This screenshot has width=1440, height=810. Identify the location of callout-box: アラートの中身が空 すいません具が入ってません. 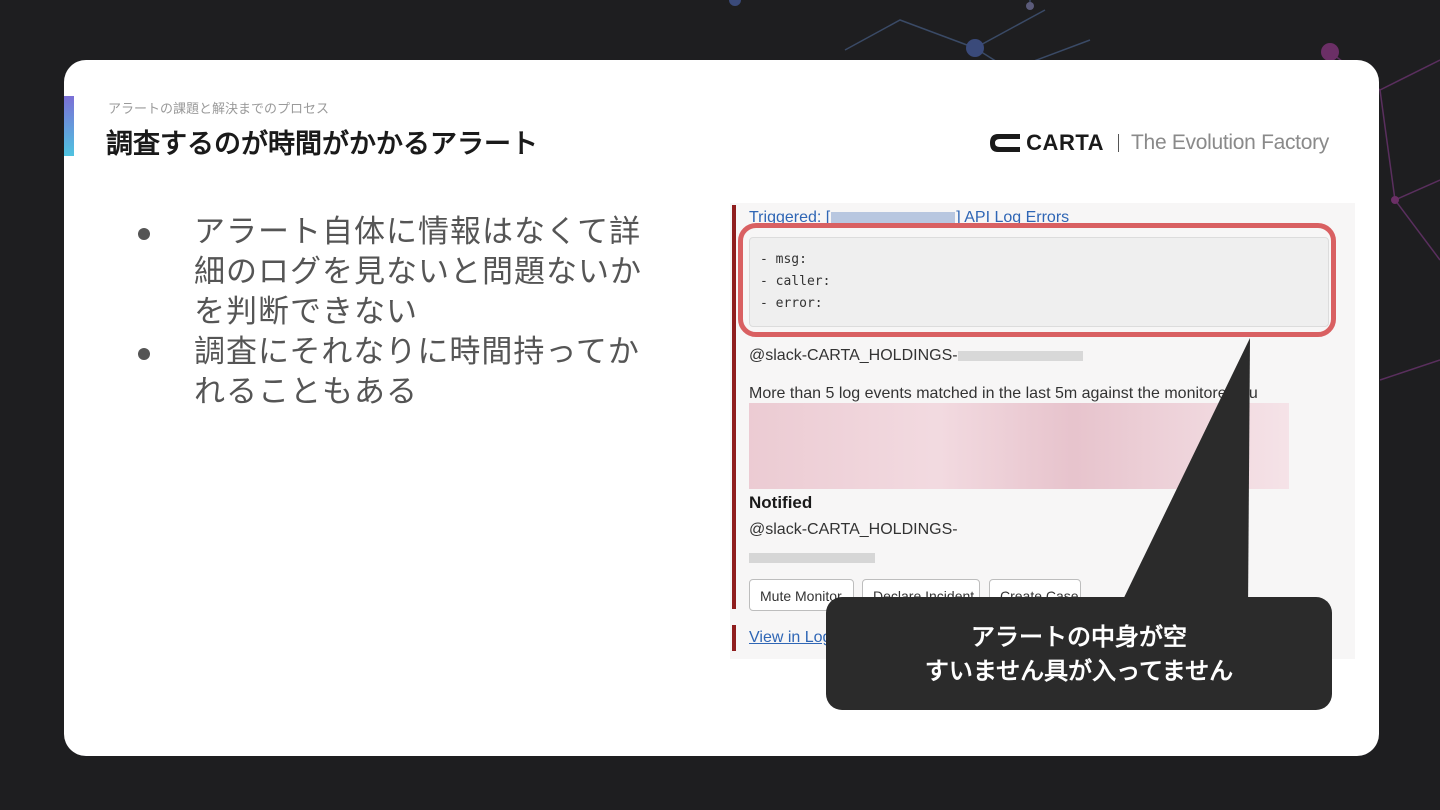
(1079, 653).